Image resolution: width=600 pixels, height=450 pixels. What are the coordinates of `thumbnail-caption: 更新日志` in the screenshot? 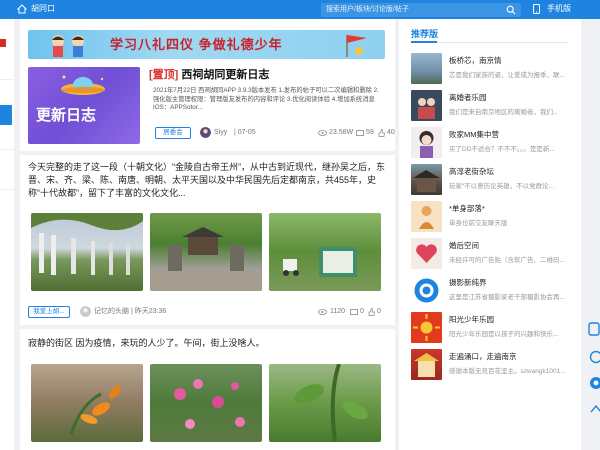 It's located at (66, 115).